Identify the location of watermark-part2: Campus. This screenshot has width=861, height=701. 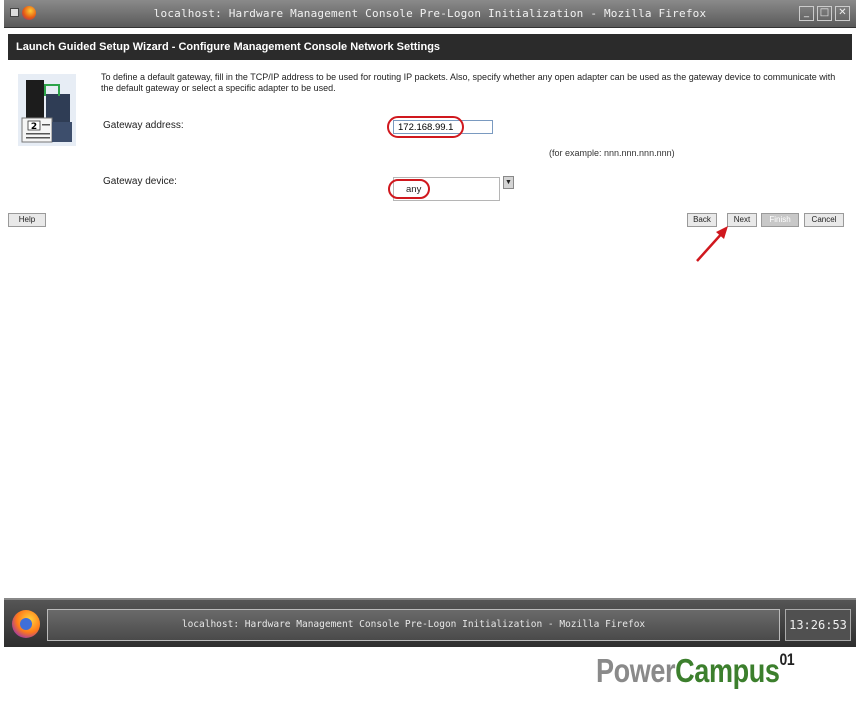
(727, 670).